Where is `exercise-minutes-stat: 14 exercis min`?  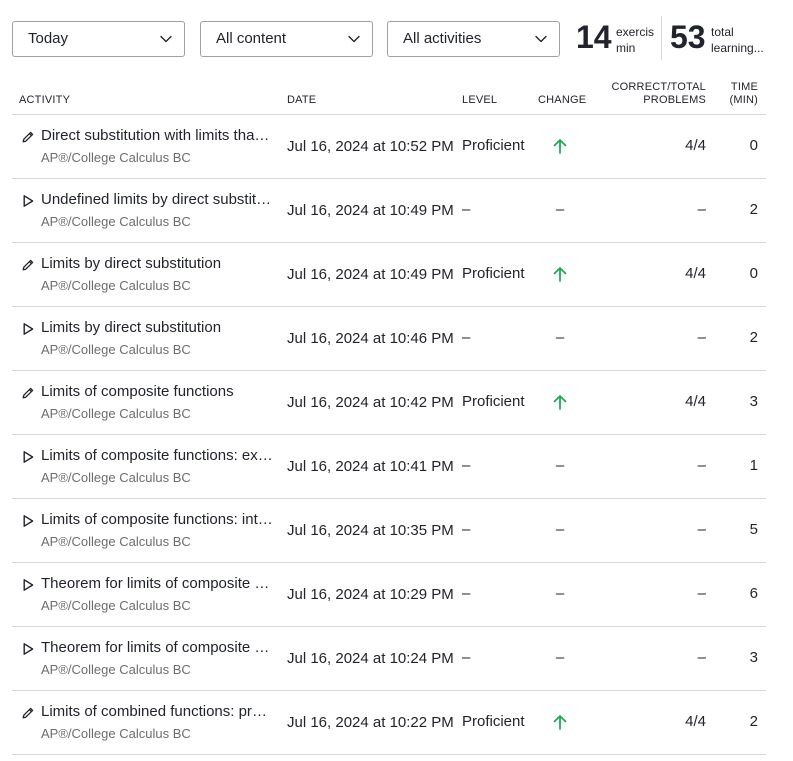 exercise-minutes-stat: 14 exercis min is located at coordinates (616, 38).